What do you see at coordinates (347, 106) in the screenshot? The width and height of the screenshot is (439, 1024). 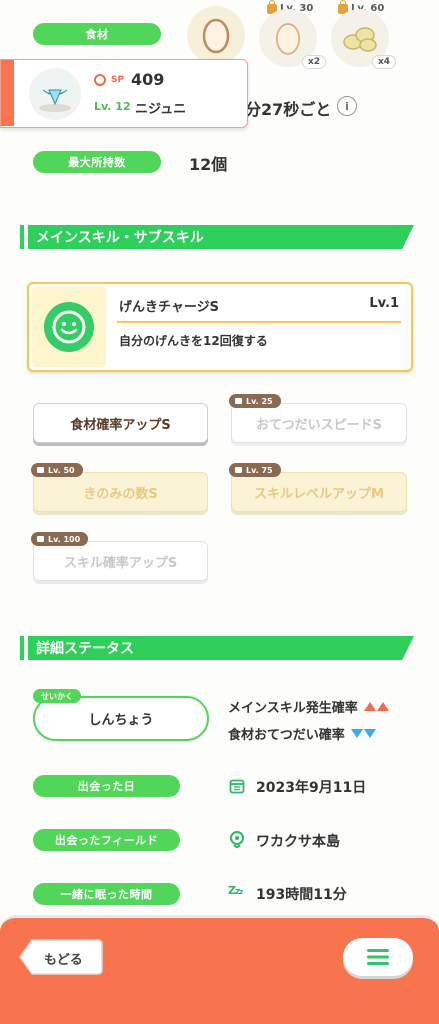 I see `info-icon: i` at bounding box center [347, 106].